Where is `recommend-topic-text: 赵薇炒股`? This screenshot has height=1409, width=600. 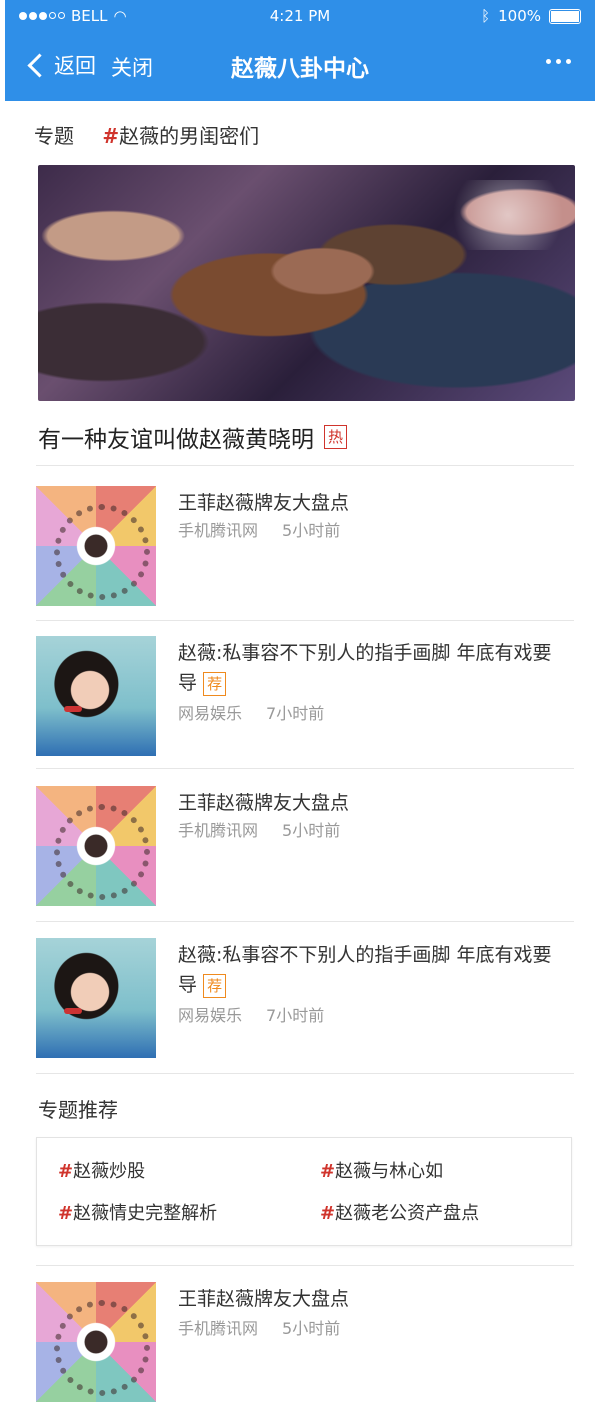
recommend-topic-text: 赵薇炒股 is located at coordinates (109, 1171).